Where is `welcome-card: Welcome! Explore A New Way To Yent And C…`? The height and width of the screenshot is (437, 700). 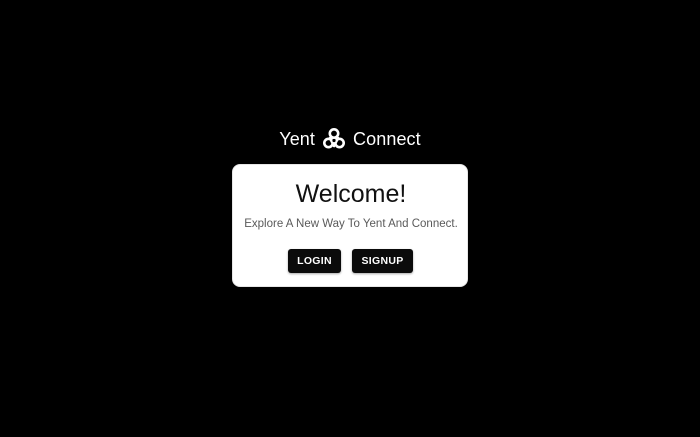 welcome-card: Welcome! Explore A New Way To Yent And C… is located at coordinates (350, 225).